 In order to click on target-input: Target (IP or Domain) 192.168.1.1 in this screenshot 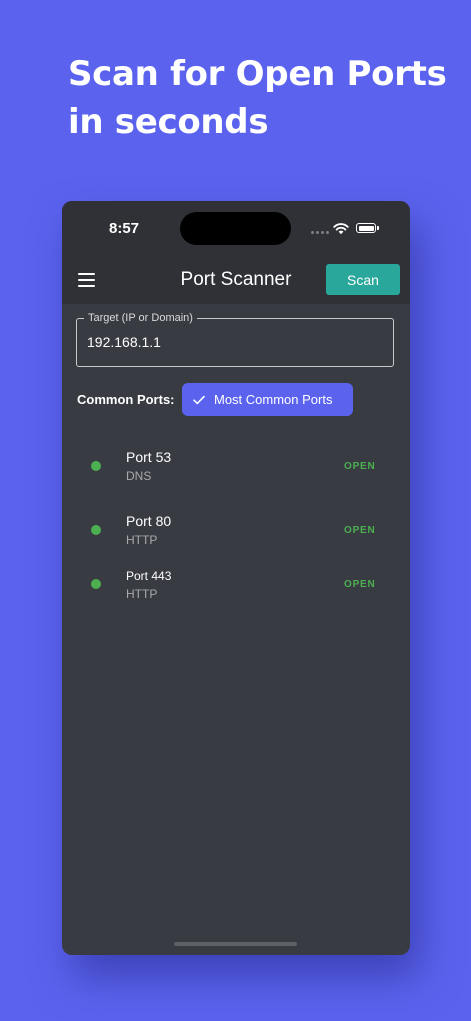, I will do `click(235, 339)`.